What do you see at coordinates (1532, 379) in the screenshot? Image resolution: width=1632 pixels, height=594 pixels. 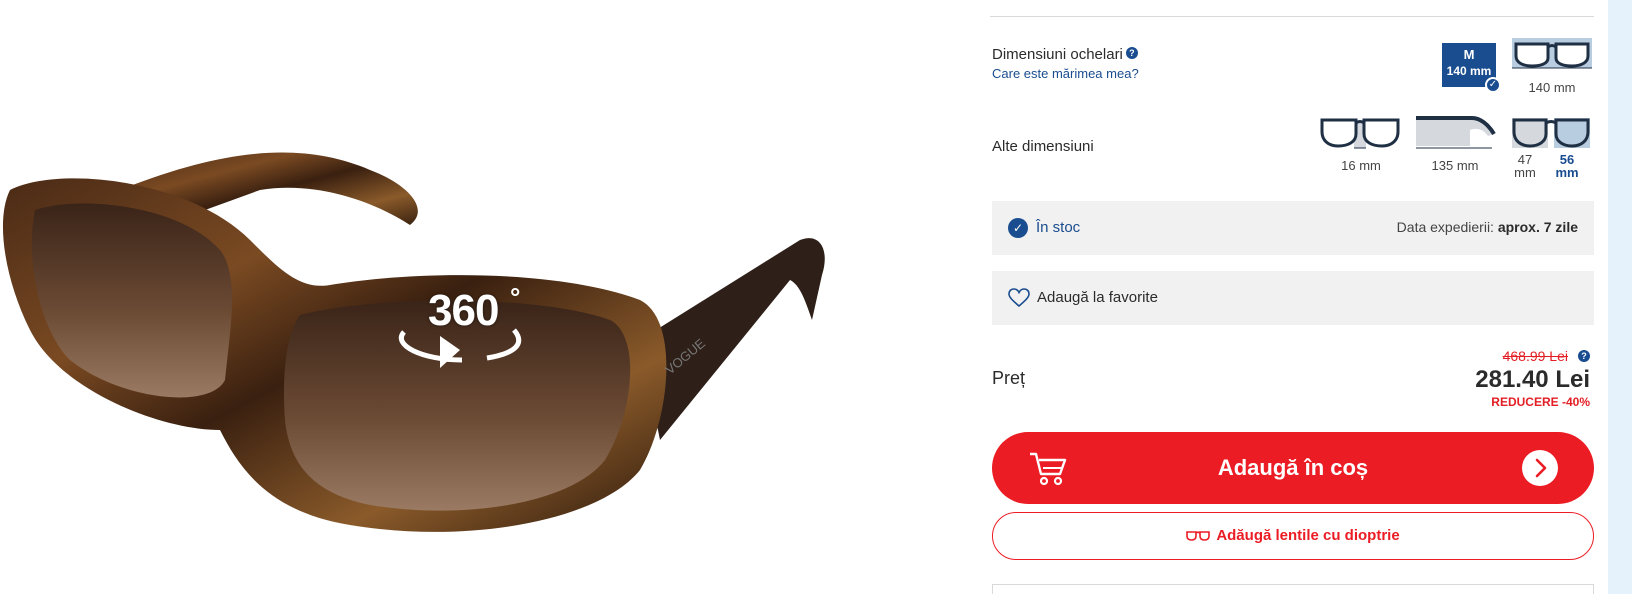 I see `current-price: 281.40 Lei` at bounding box center [1532, 379].